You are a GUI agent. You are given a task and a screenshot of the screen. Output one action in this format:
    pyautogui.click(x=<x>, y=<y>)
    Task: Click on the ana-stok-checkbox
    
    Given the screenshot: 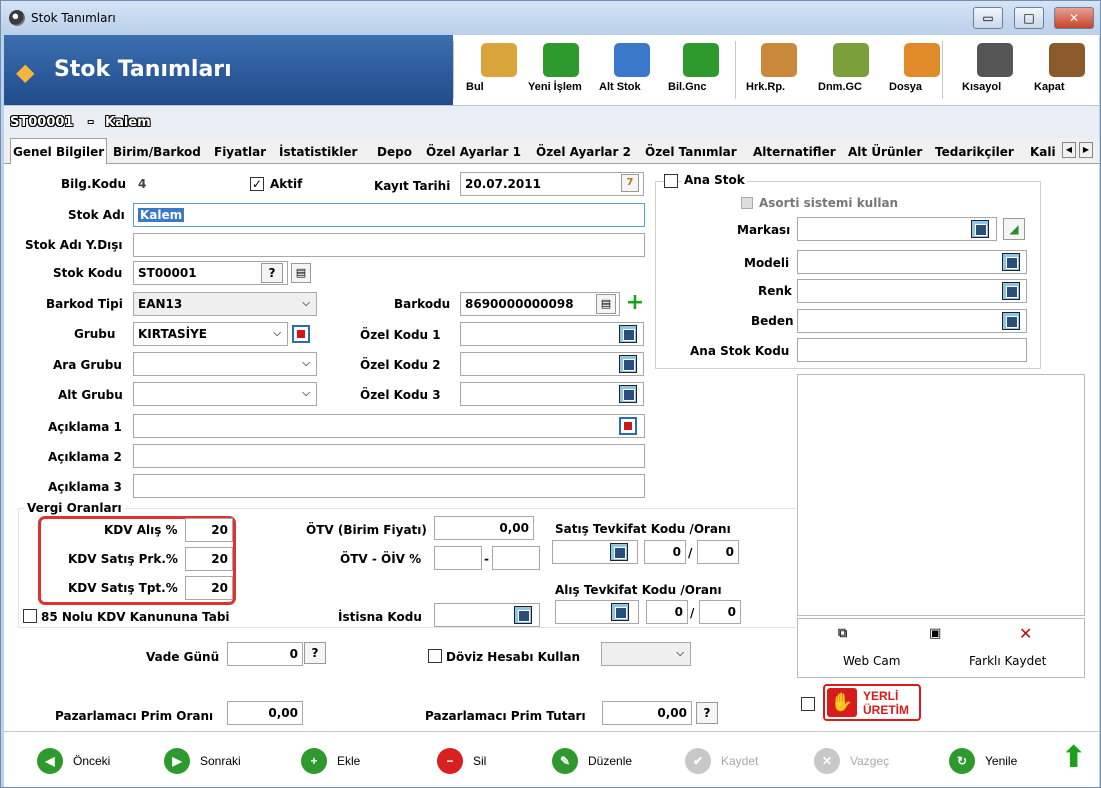 What is the action you would take?
    pyautogui.click(x=671, y=181)
    